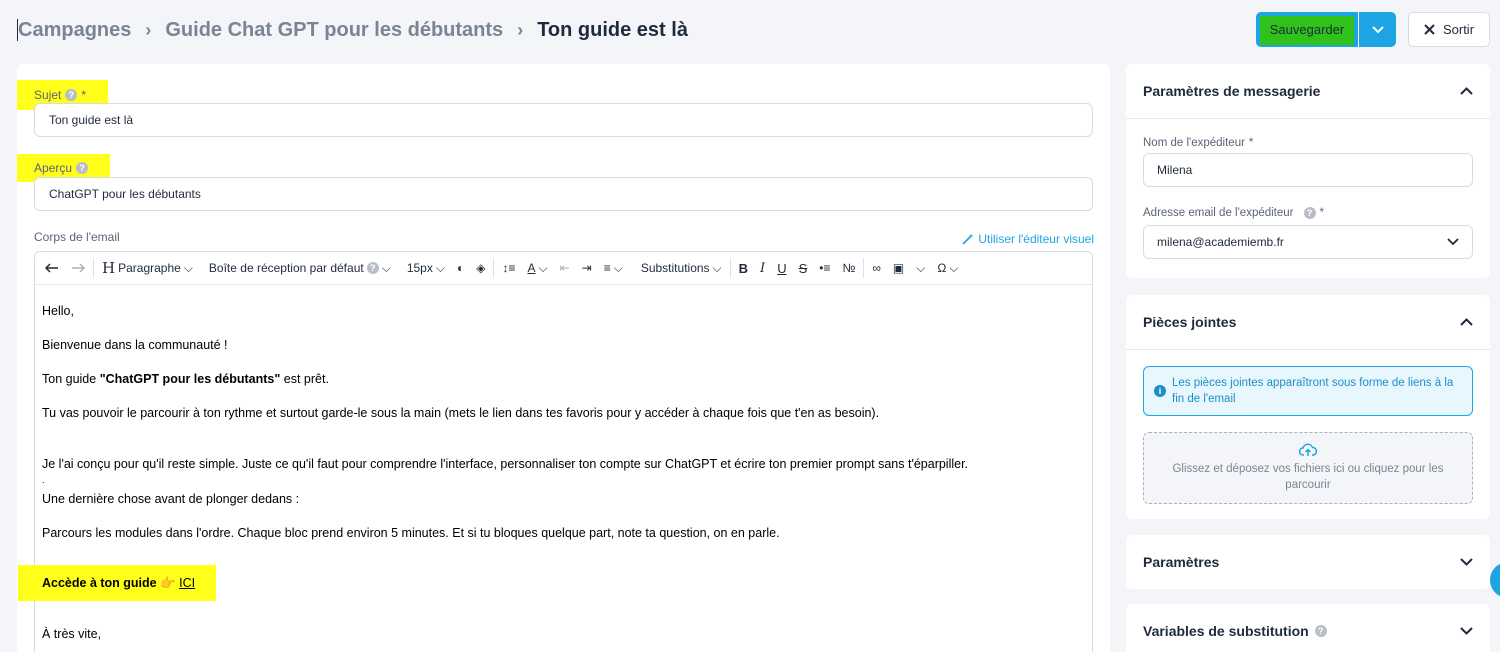 The image size is (1500, 652). I want to click on info-icon: i, so click(1160, 391).